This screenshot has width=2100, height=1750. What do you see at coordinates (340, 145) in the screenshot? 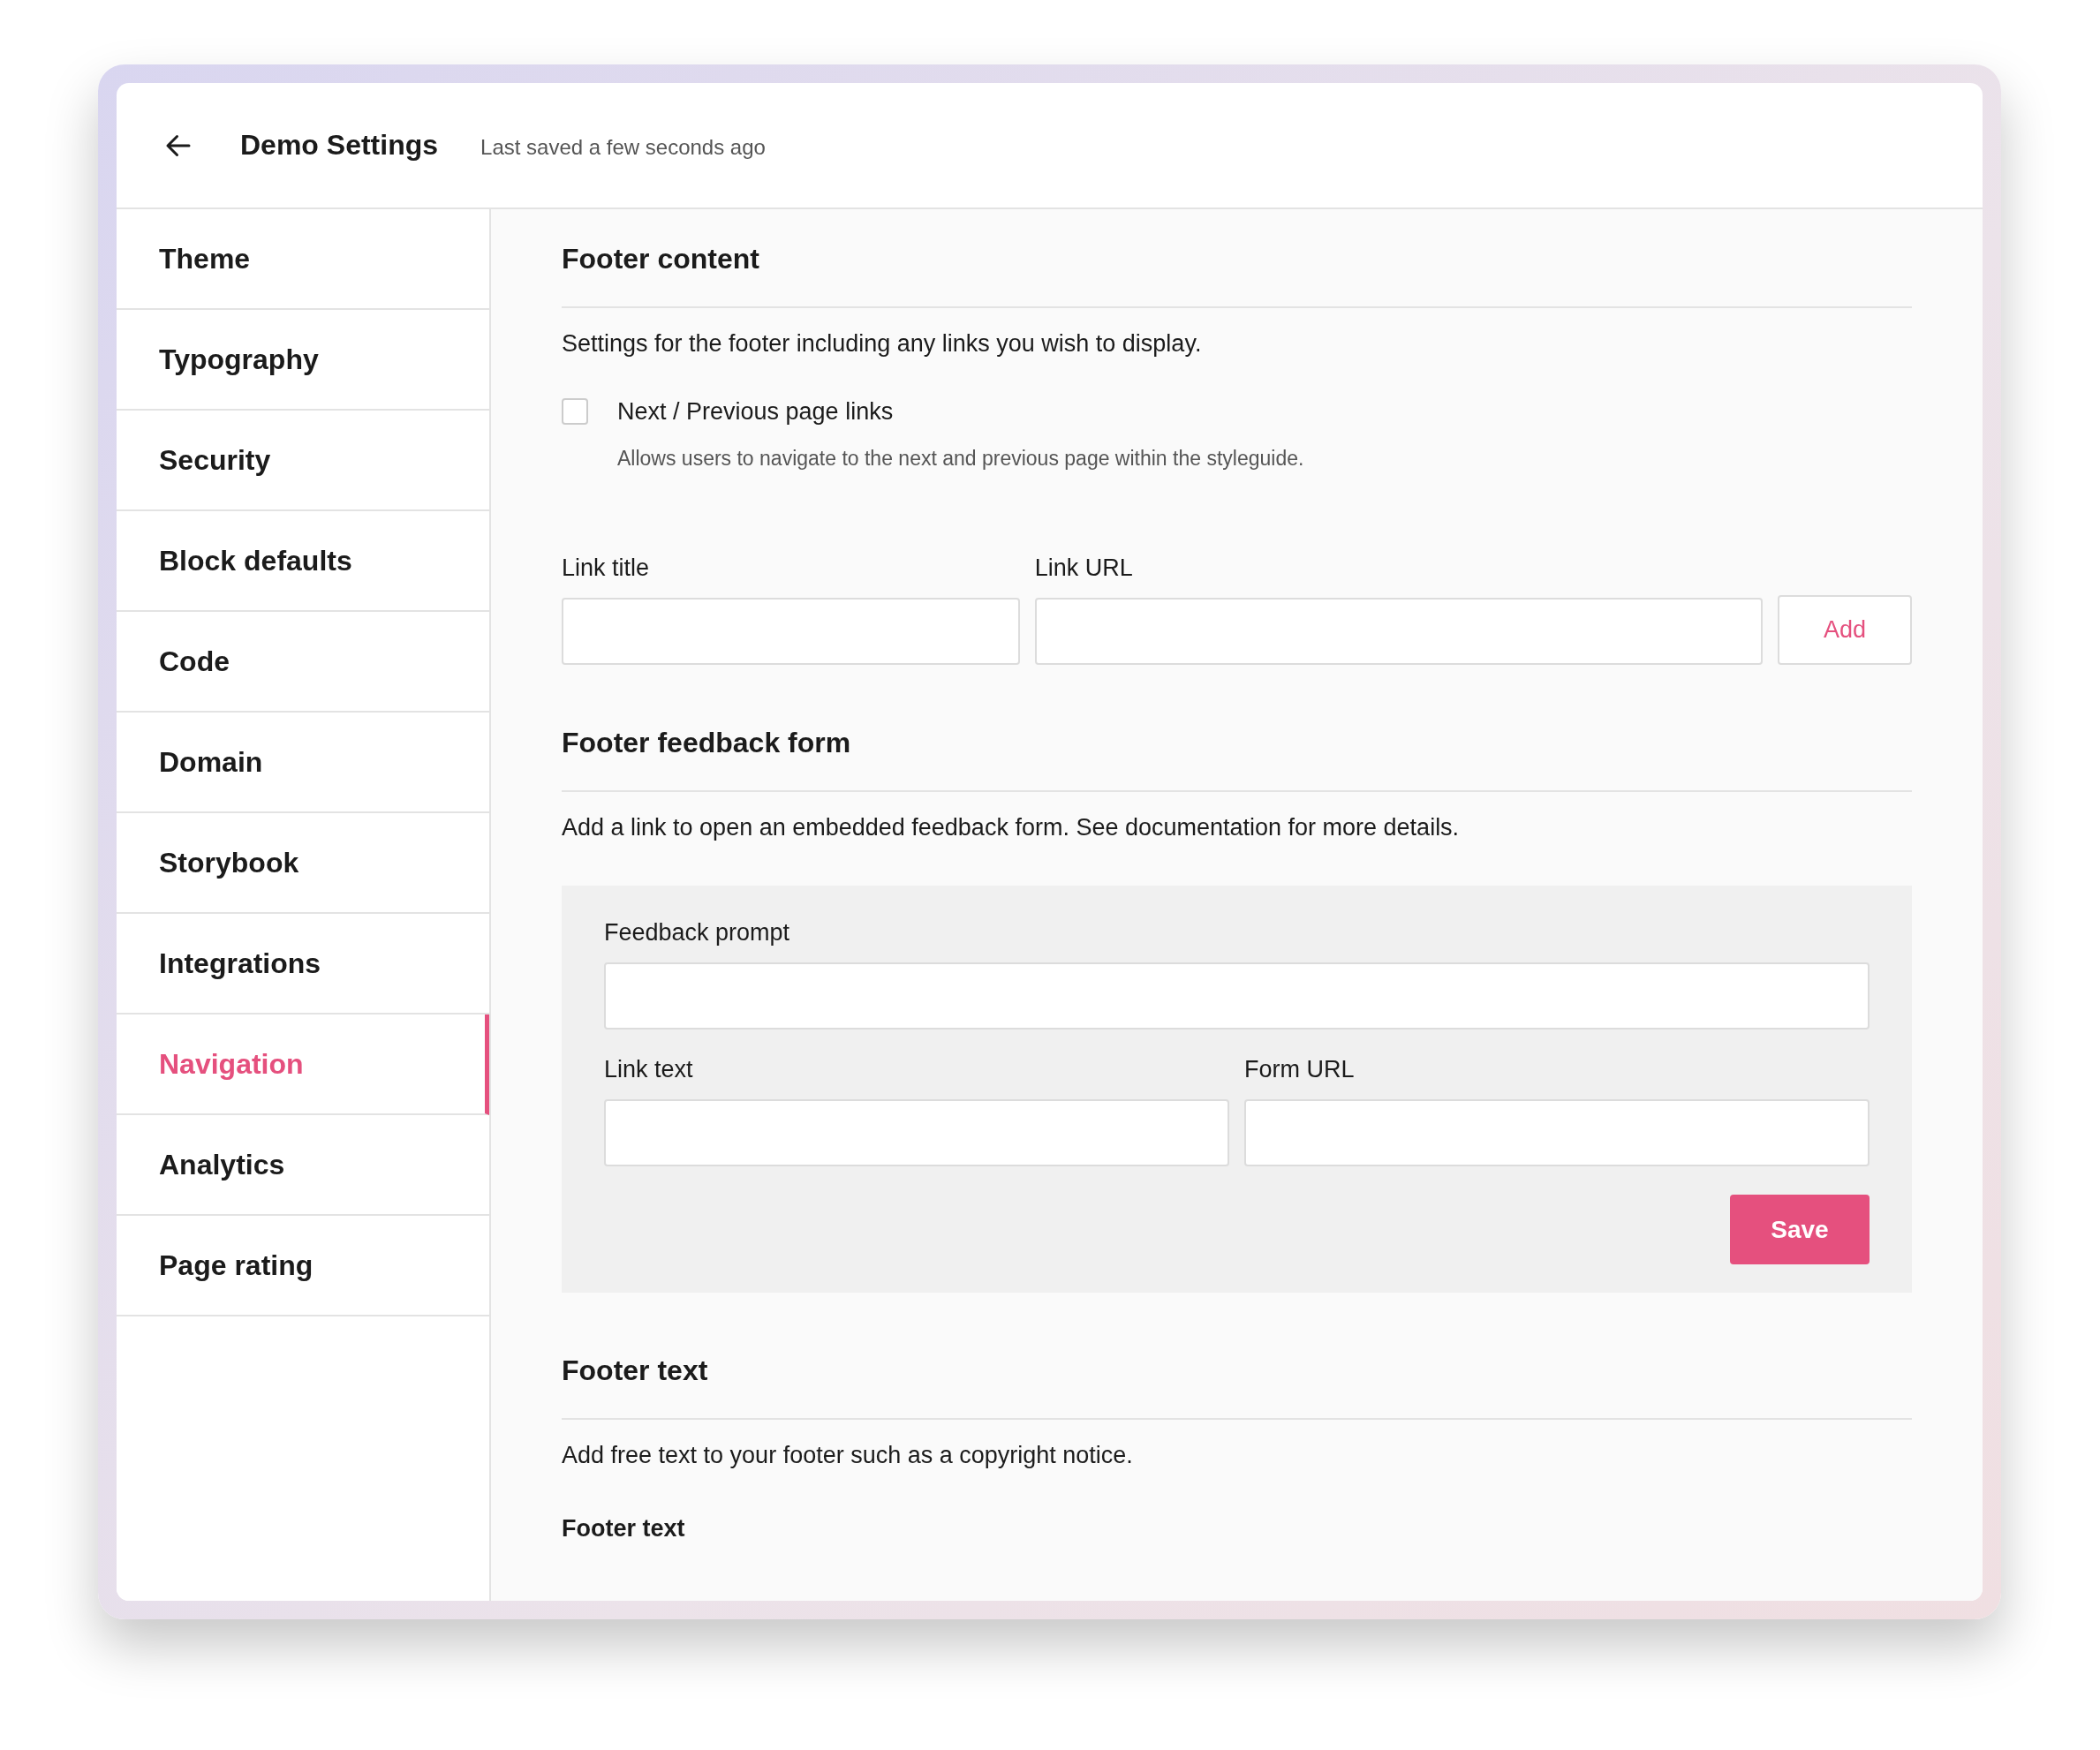
I see `page-title: Demo Settings` at bounding box center [340, 145].